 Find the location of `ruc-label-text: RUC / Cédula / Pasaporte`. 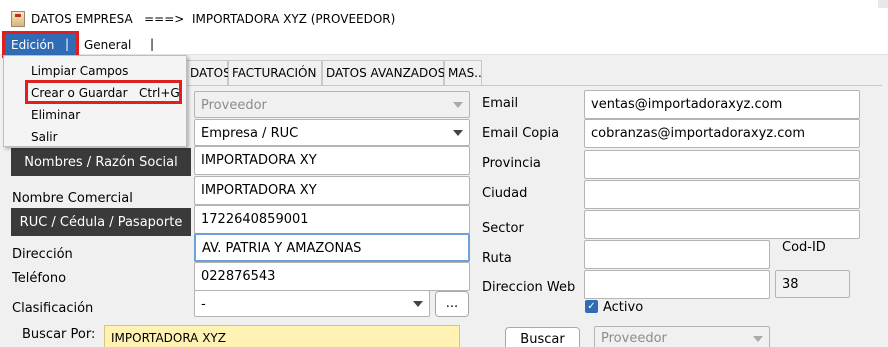

ruc-label-text: RUC / Cédula / Pasaporte is located at coordinates (101, 222).